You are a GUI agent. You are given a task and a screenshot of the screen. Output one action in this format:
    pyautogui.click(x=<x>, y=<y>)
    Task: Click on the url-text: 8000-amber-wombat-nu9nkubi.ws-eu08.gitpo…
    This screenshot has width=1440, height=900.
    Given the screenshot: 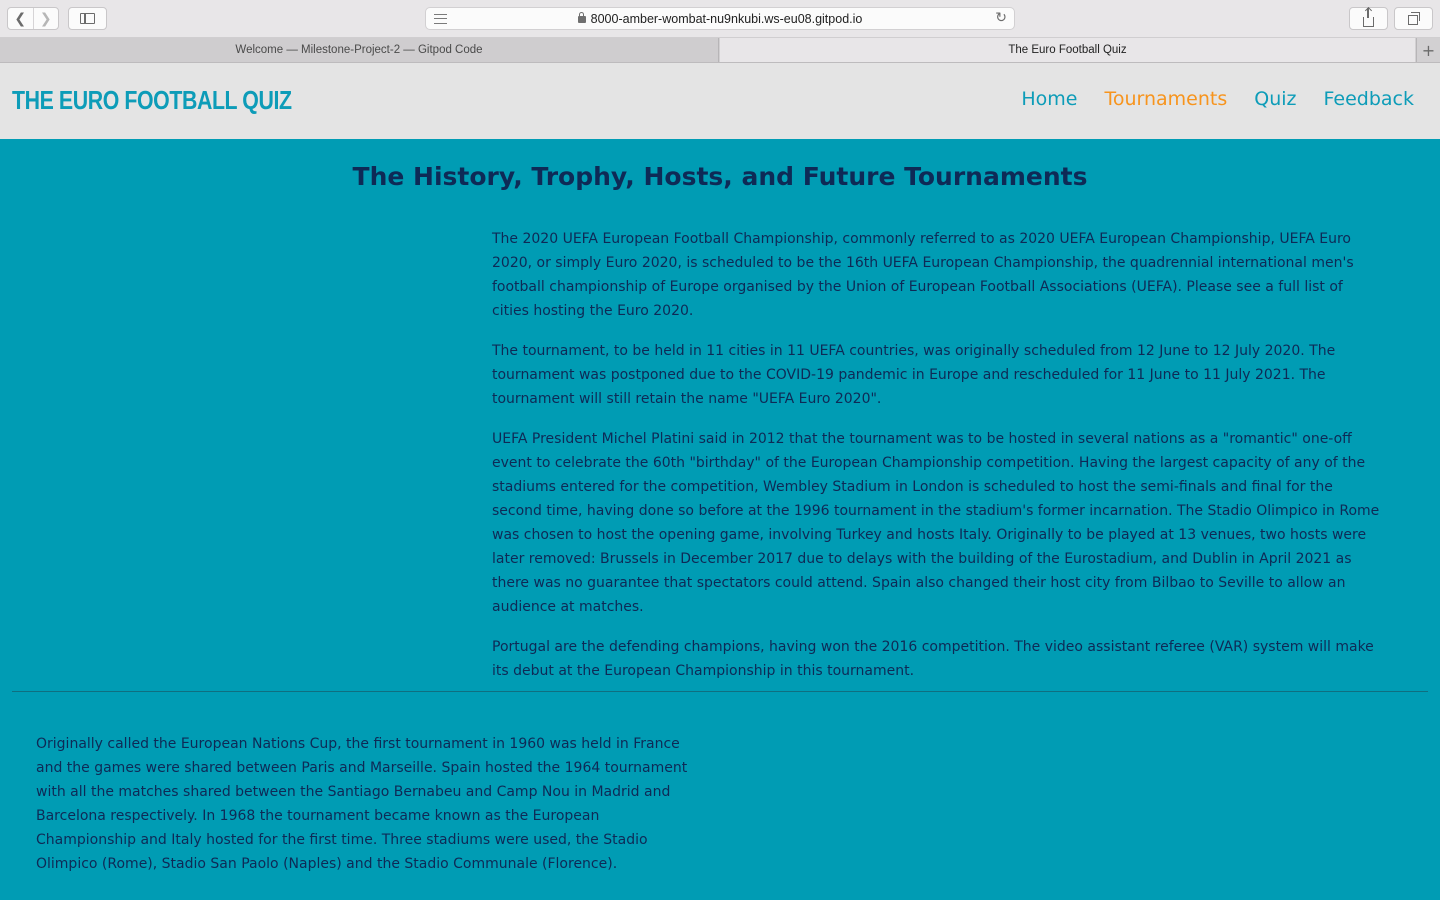 What is the action you would take?
    pyautogui.click(x=726, y=19)
    